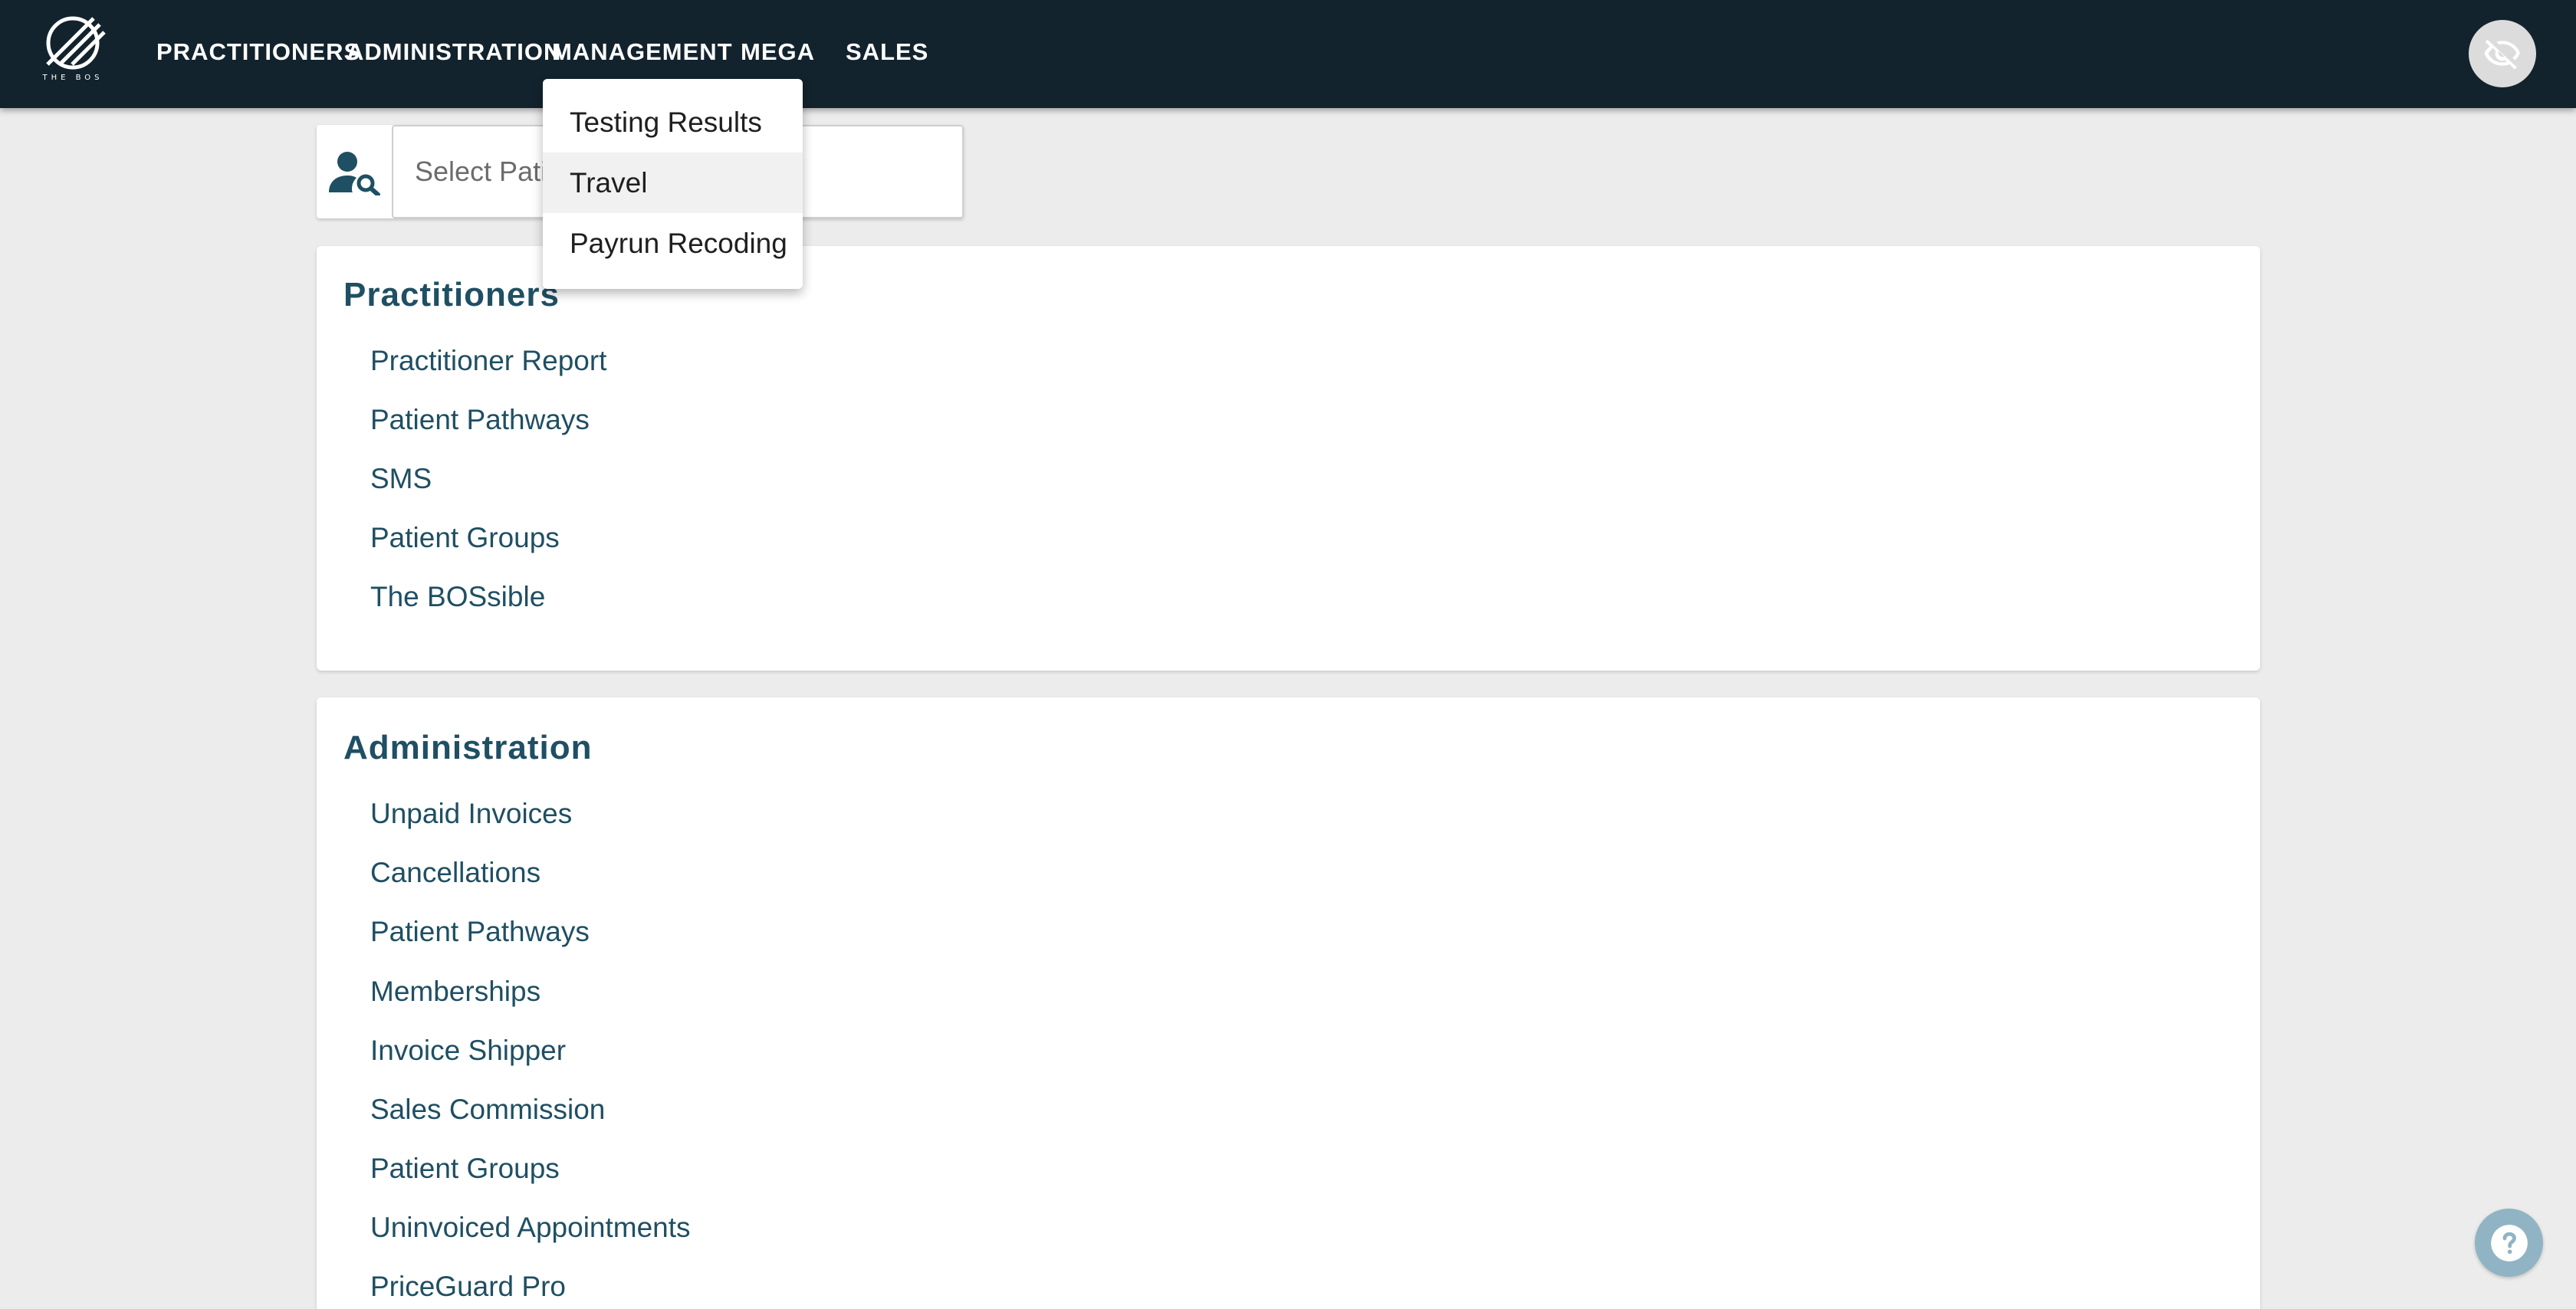  Describe the element at coordinates (778, 52) in the screenshot. I see `nav-mega: MEGA` at that location.